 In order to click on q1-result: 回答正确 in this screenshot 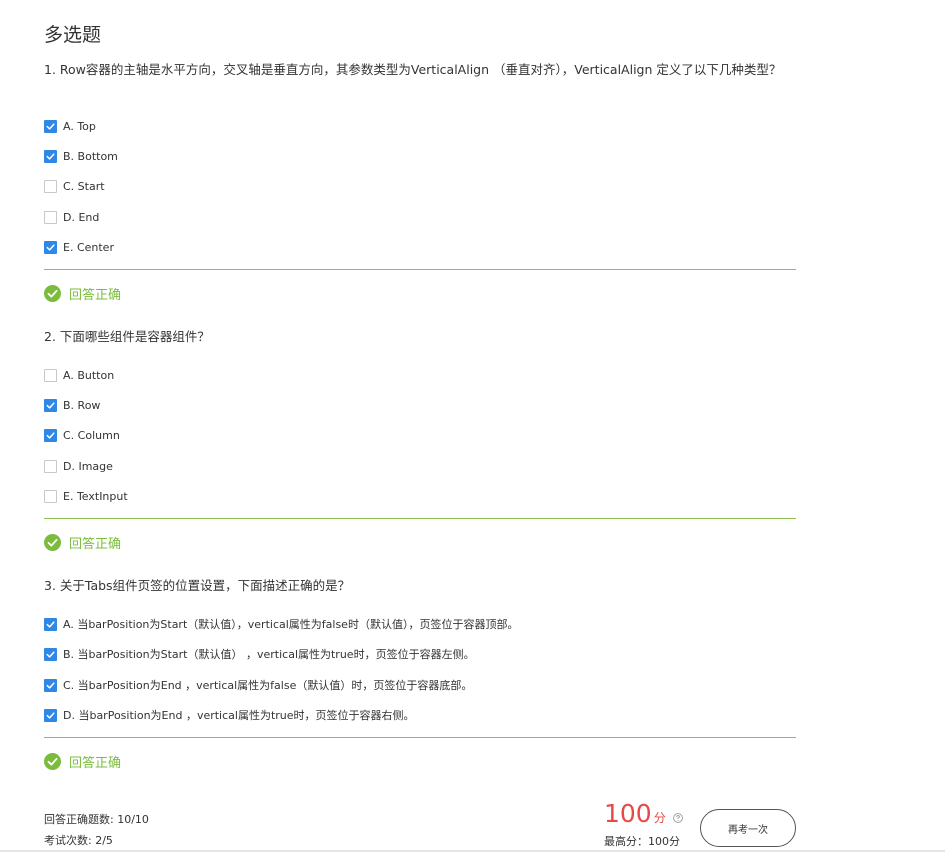, I will do `click(82, 293)`.